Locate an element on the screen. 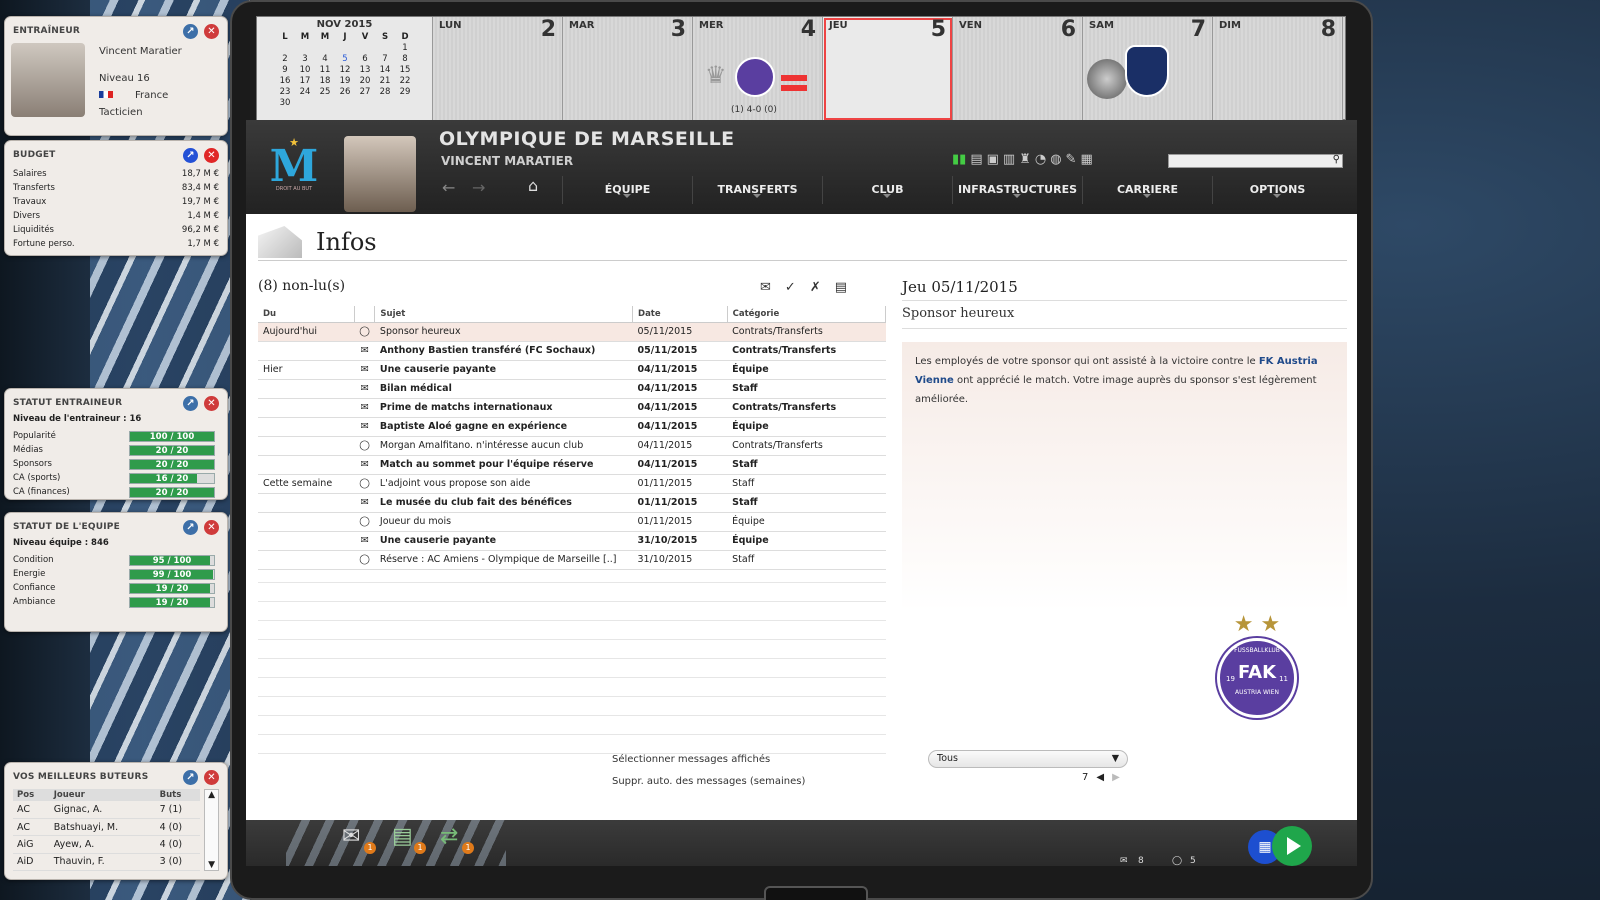 Image resolution: width=1600 pixels, height=900 pixels. home-icon: ⌂ is located at coordinates (533, 185).